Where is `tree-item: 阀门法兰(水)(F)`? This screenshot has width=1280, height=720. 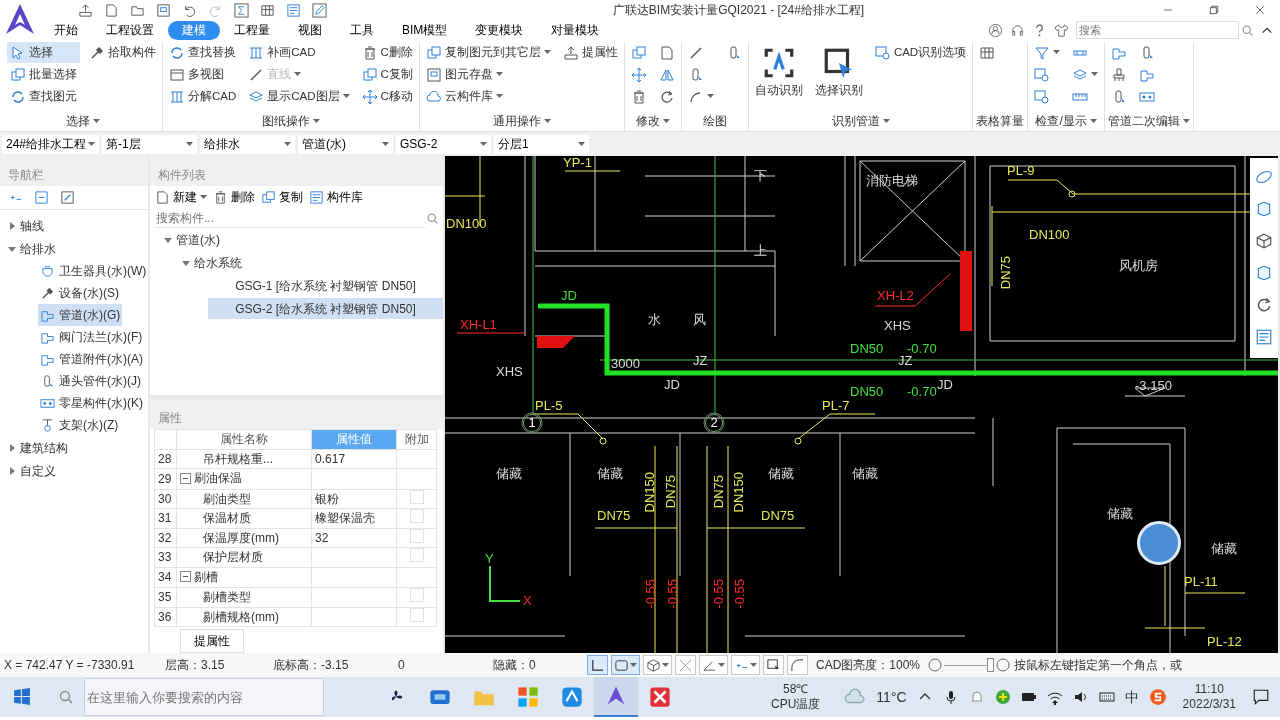 tree-item: 阀门法兰(水)(F) is located at coordinates (91, 337).